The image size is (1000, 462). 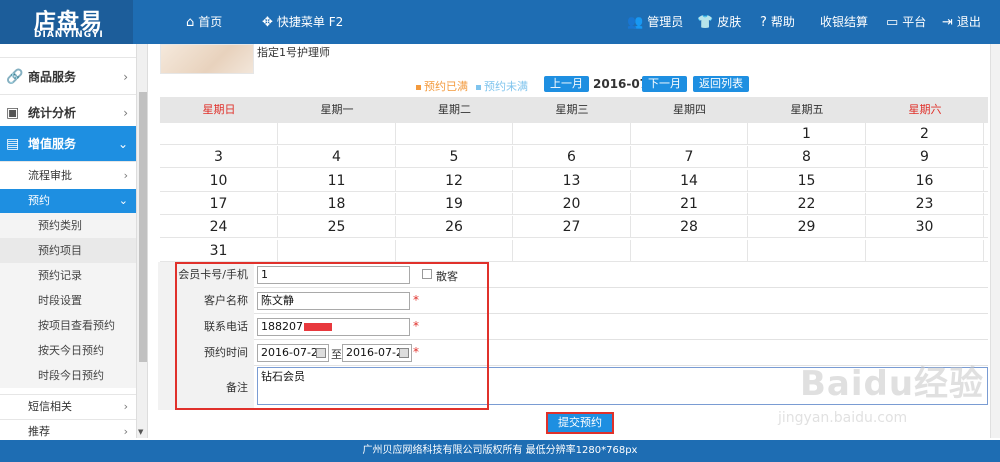 I want to click on calendar-day-cell: 2, so click(x=925, y=134).